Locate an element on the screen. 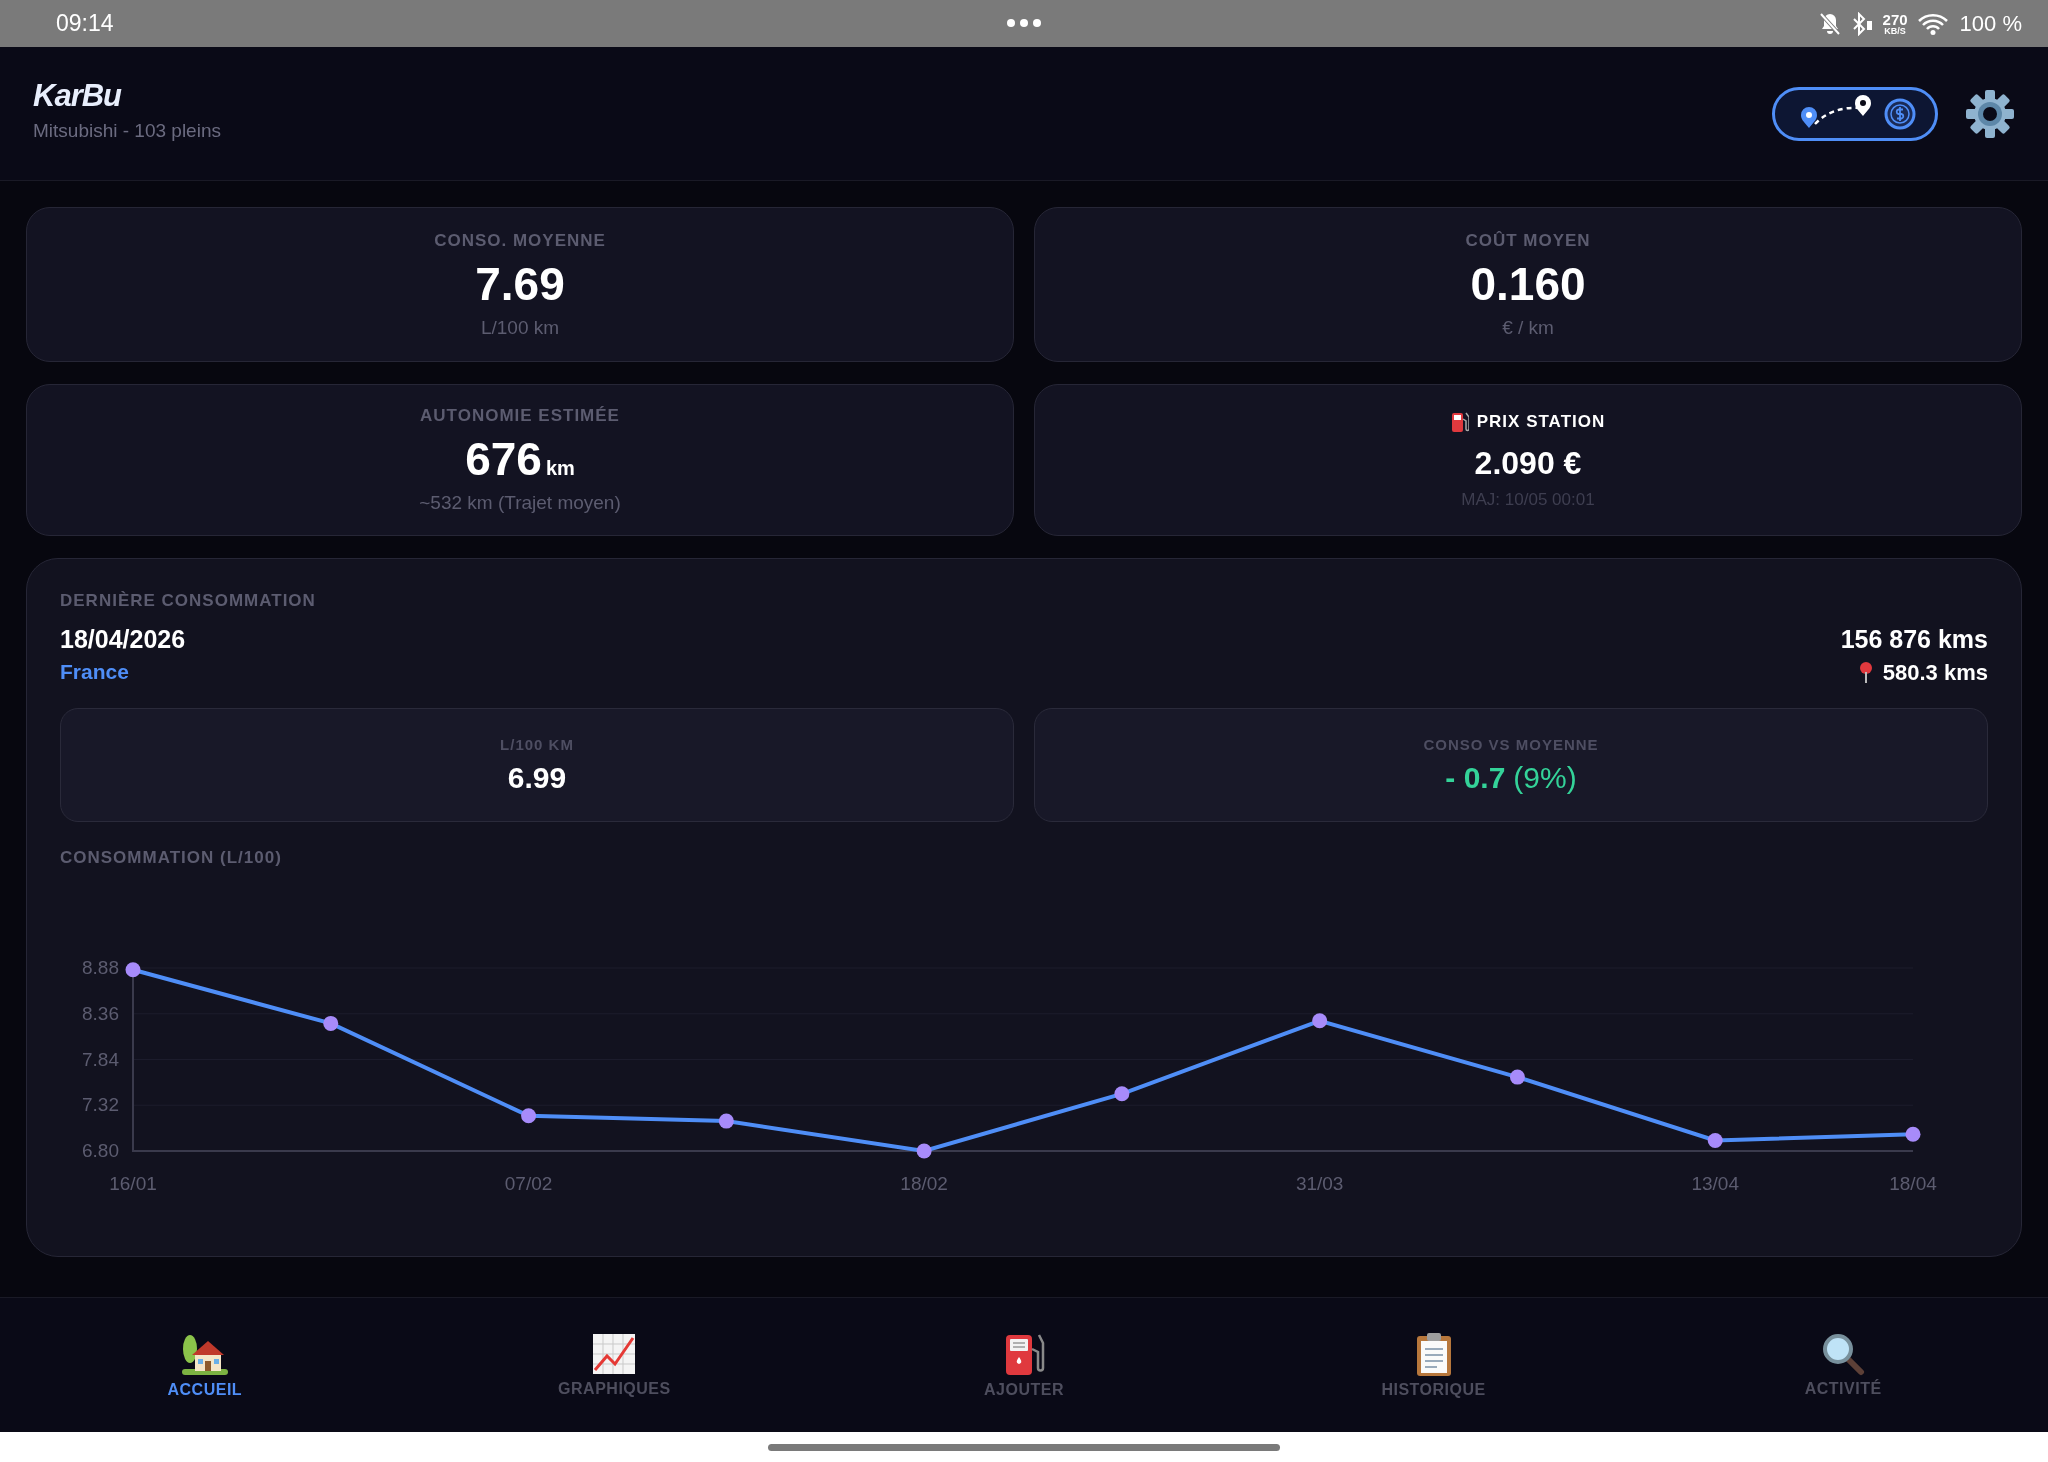 Image resolution: width=2048 pixels, height=1462 pixels. search-icon is located at coordinates (1843, 1354).